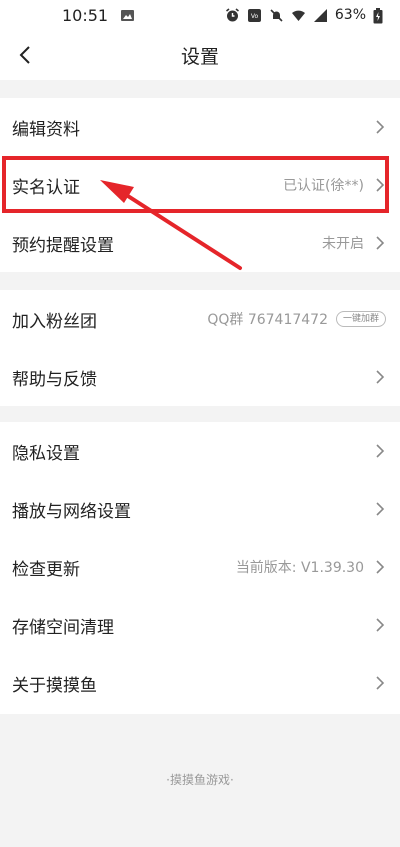 Image resolution: width=400 pixels, height=847 pixels. What do you see at coordinates (200, 15) in the screenshot?
I see `status-bar: 10:51 Vo 63%` at bounding box center [200, 15].